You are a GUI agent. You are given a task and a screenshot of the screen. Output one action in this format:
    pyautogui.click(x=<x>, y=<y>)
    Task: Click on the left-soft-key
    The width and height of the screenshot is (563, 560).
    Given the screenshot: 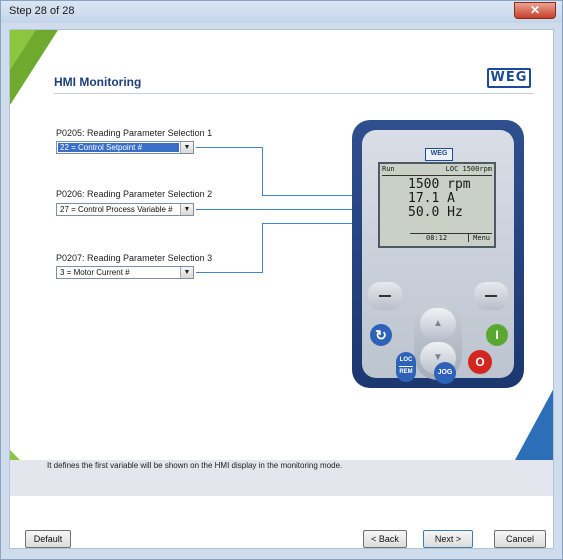 What is the action you would take?
    pyautogui.click(x=385, y=296)
    